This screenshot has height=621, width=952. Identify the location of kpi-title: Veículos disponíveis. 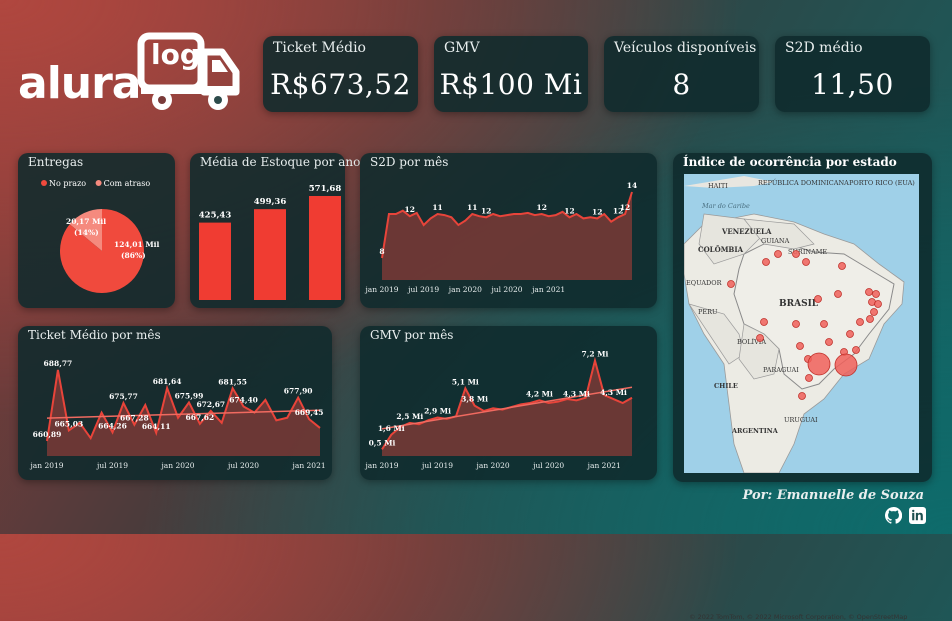
(685, 48).